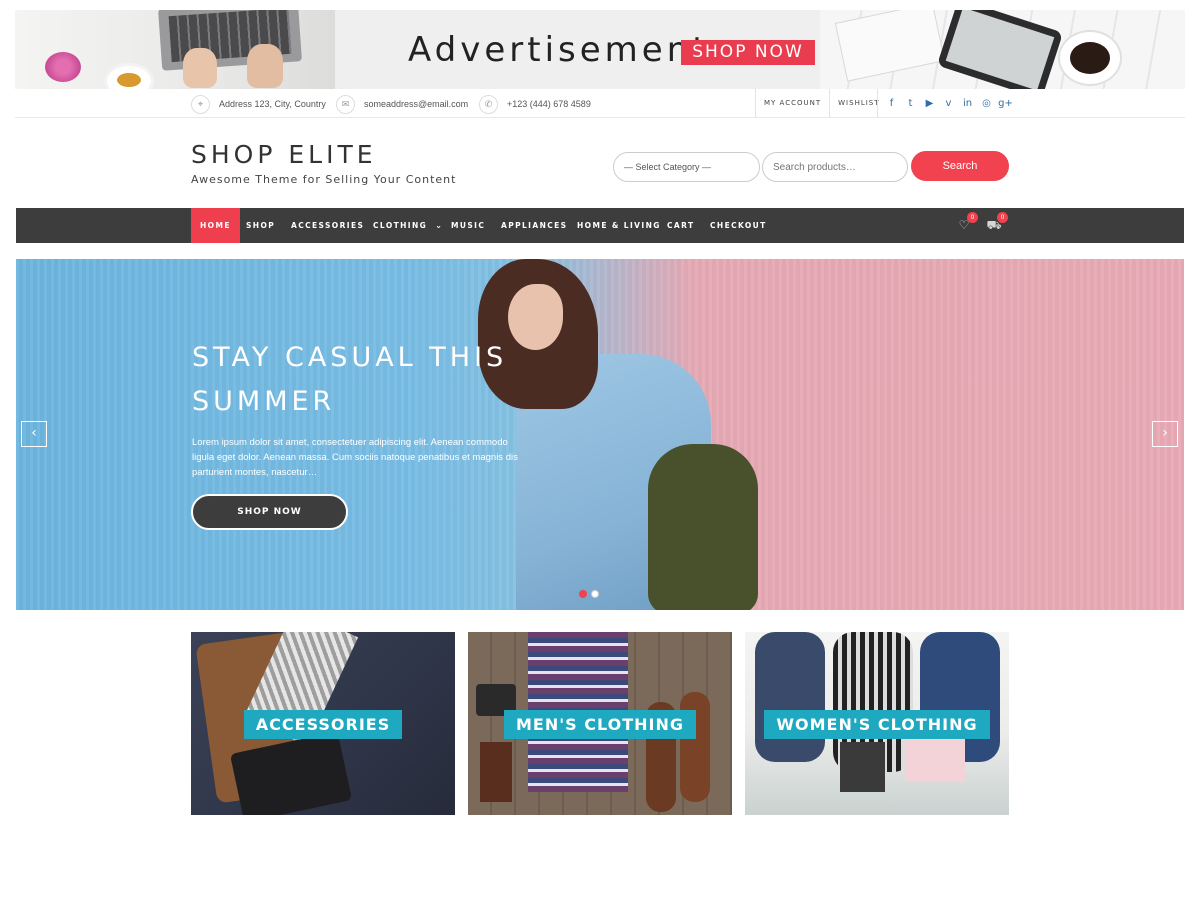  I want to click on nav-item-shop: SHOP, so click(260, 225).